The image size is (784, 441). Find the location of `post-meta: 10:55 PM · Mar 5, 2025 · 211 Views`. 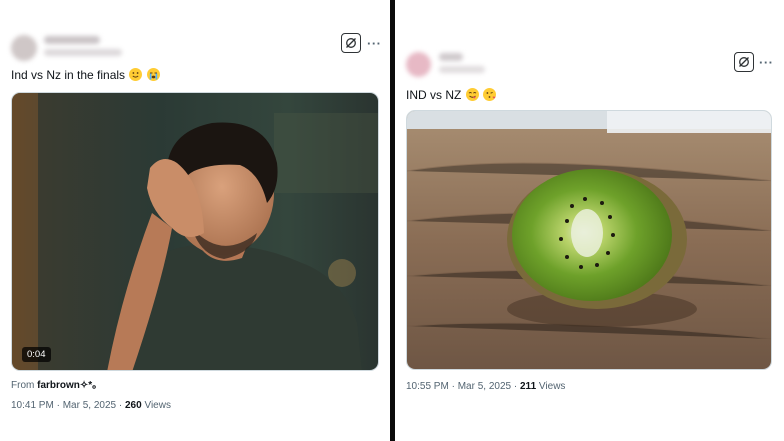

post-meta: 10:55 PM · Mar 5, 2025 · 211 Views is located at coordinates (485, 386).